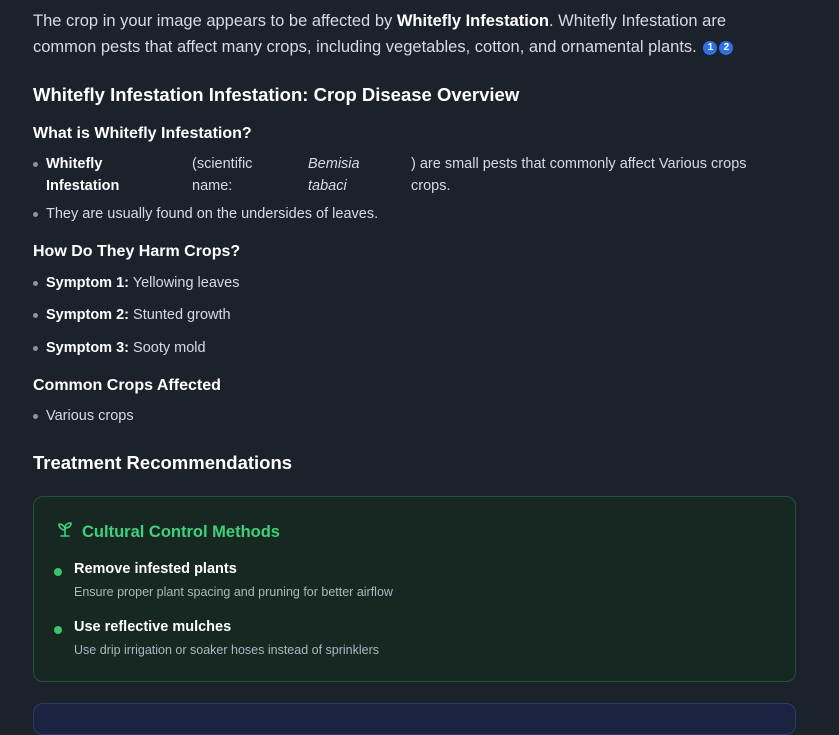  I want to click on symptom-label: Symptom 2:, so click(87, 315).